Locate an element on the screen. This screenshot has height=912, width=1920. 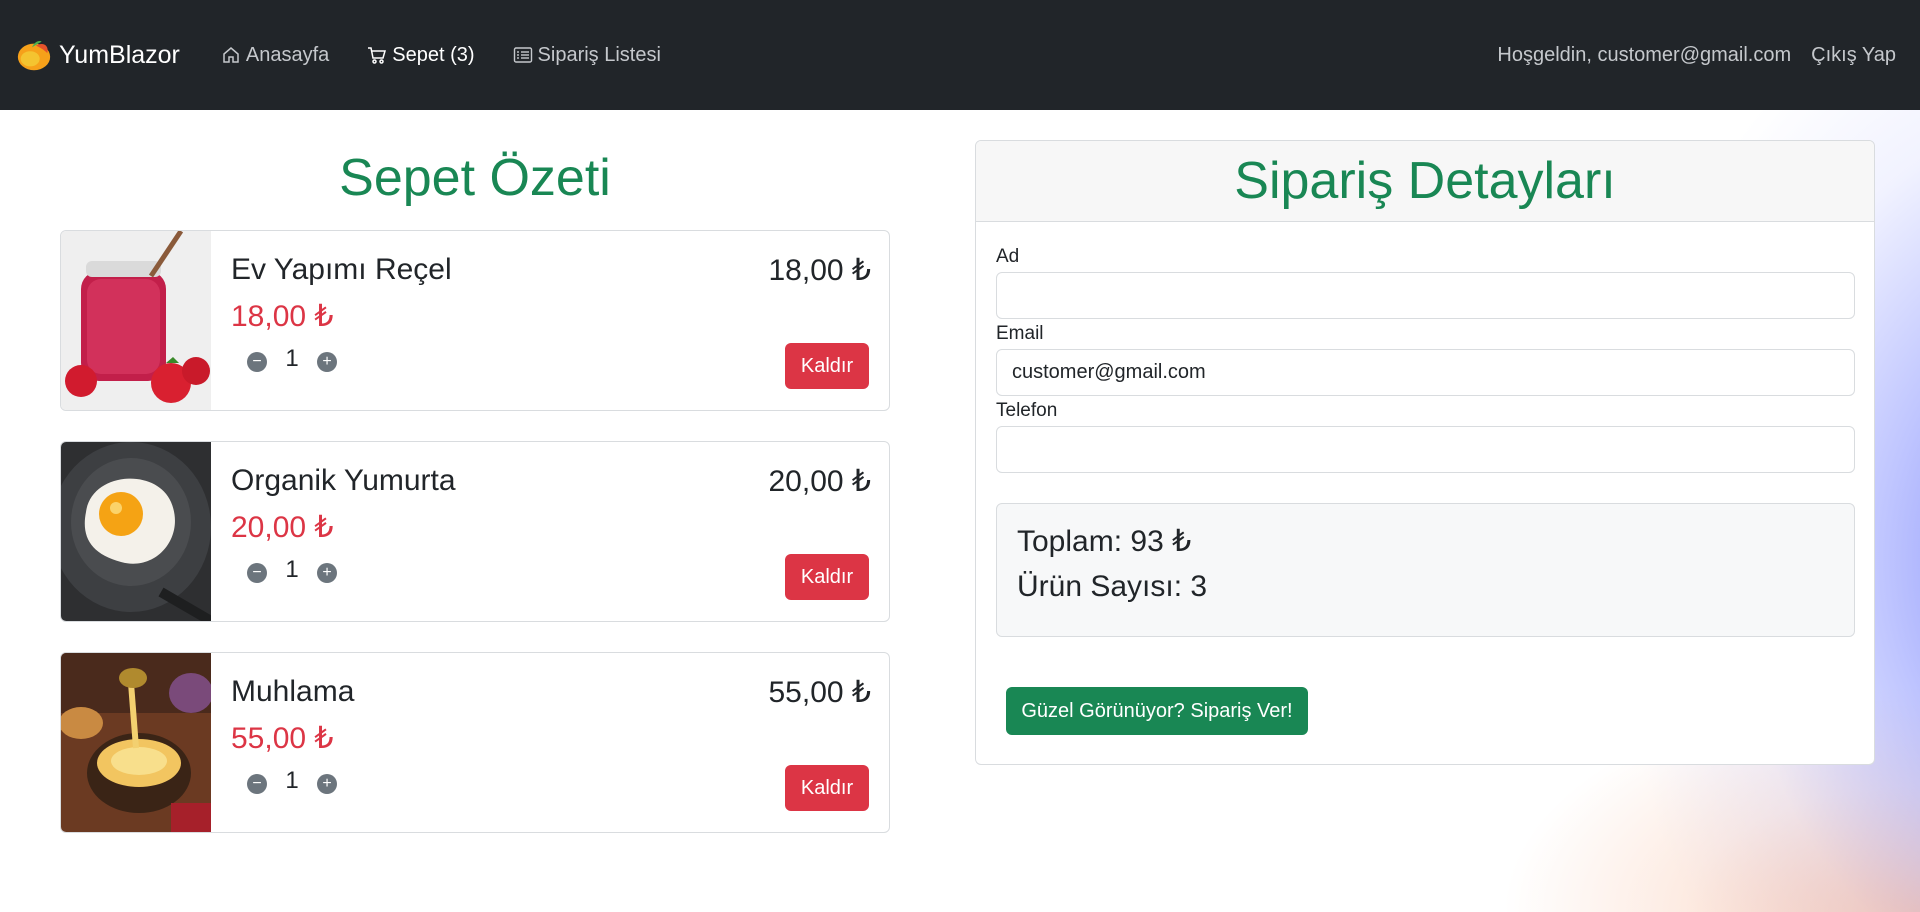
name-input is located at coordinates (1425, 295).